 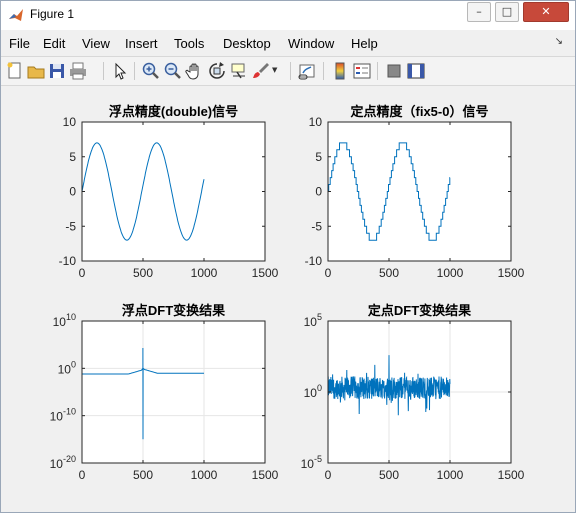 What do you see at coordinates (507, 12) in the screenshot?
I see `maximize-button: □` at bounding box center [507, 12].